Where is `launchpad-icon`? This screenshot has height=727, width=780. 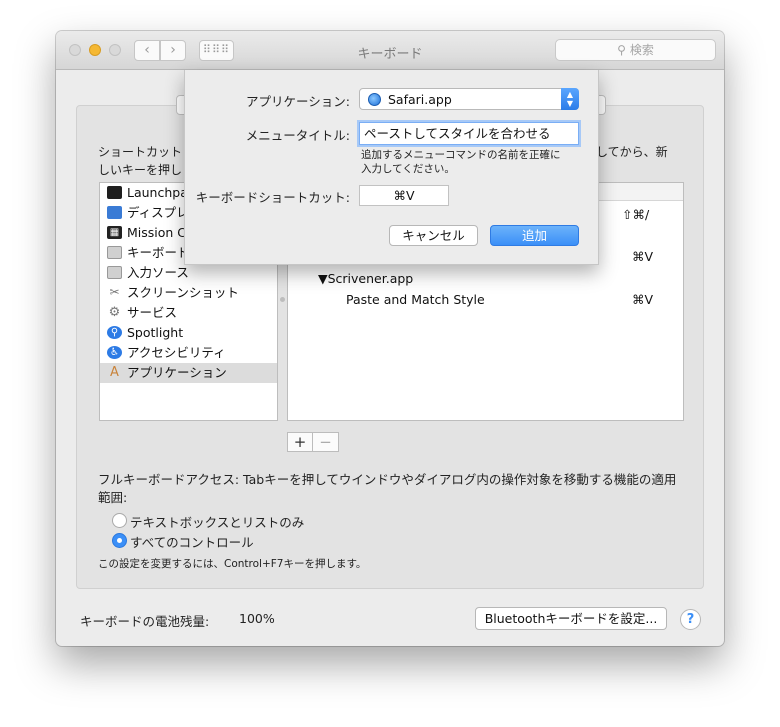
launchpad-icon is located at coordinates (114, 192).